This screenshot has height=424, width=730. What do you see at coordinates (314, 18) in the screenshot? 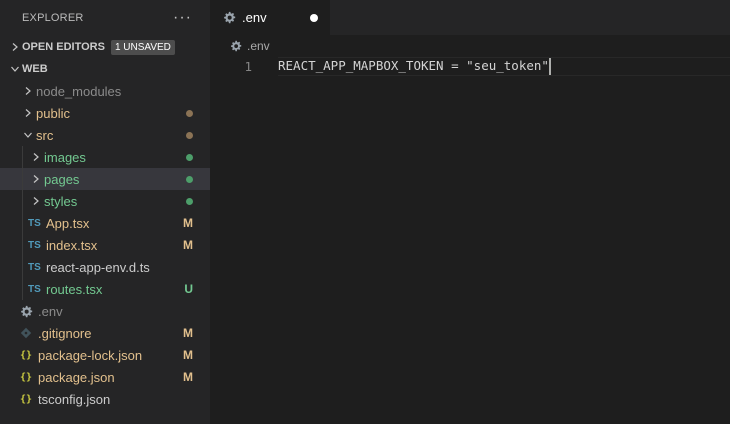
I see `unsaved-dot-icon` at bounding box center [314, 18].